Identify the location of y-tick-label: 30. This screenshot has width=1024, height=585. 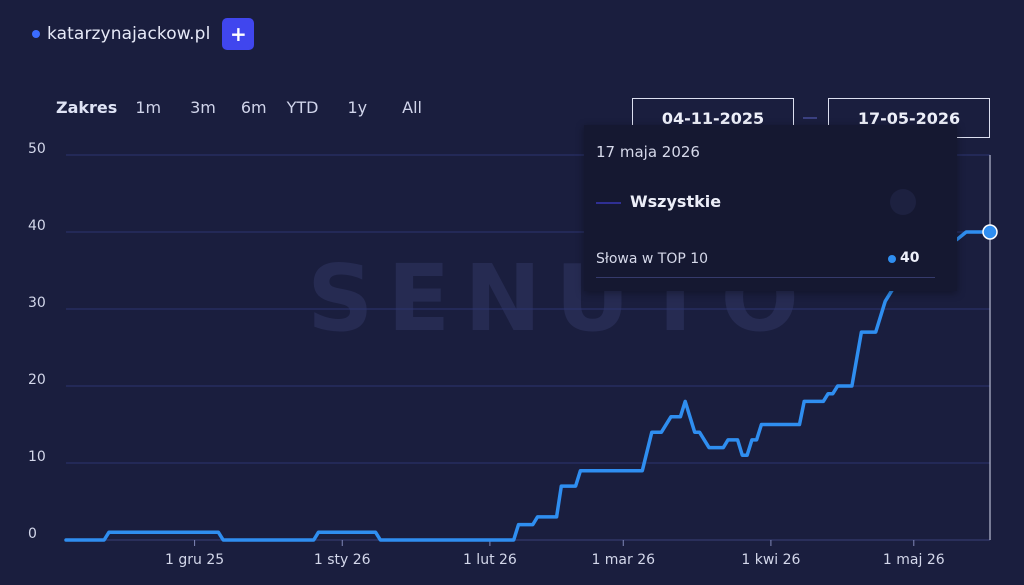
(37, 303).